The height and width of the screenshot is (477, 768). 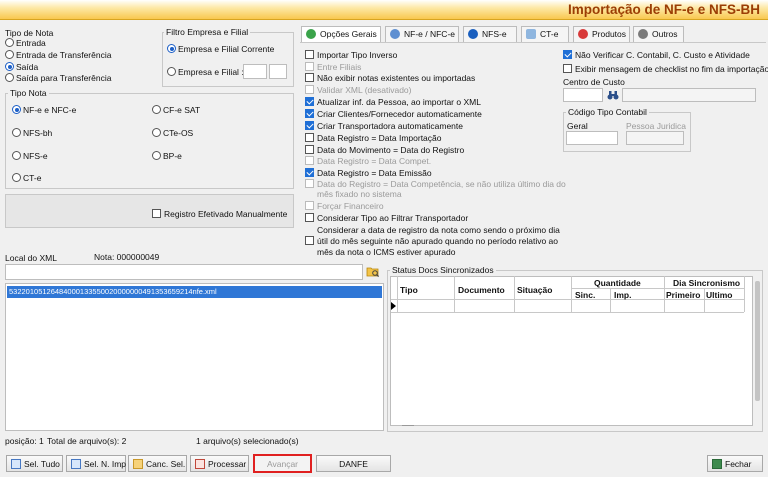 What do you see at coordinates (757, 341) in the screenshot?
I see `scrollbar-thumb` at bounding box center [757, 341].